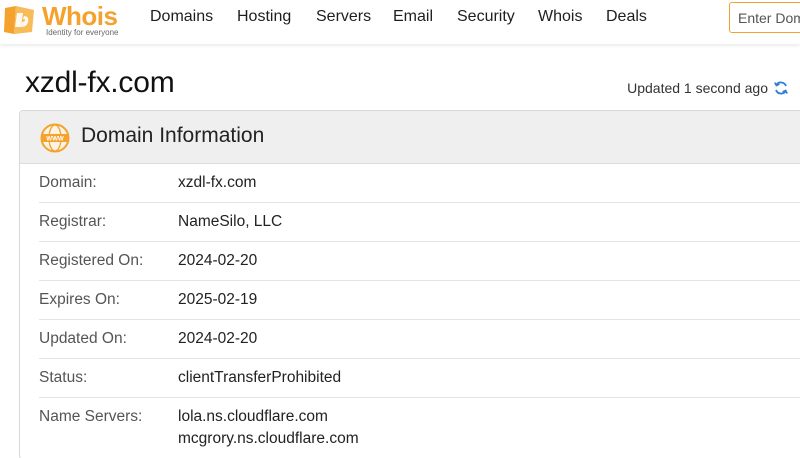 The width and height of the screenshot is (800, 458). Describe the element at coordinates (83, 338) in the screenshot. I see `row-label: Updated On:` at that location.